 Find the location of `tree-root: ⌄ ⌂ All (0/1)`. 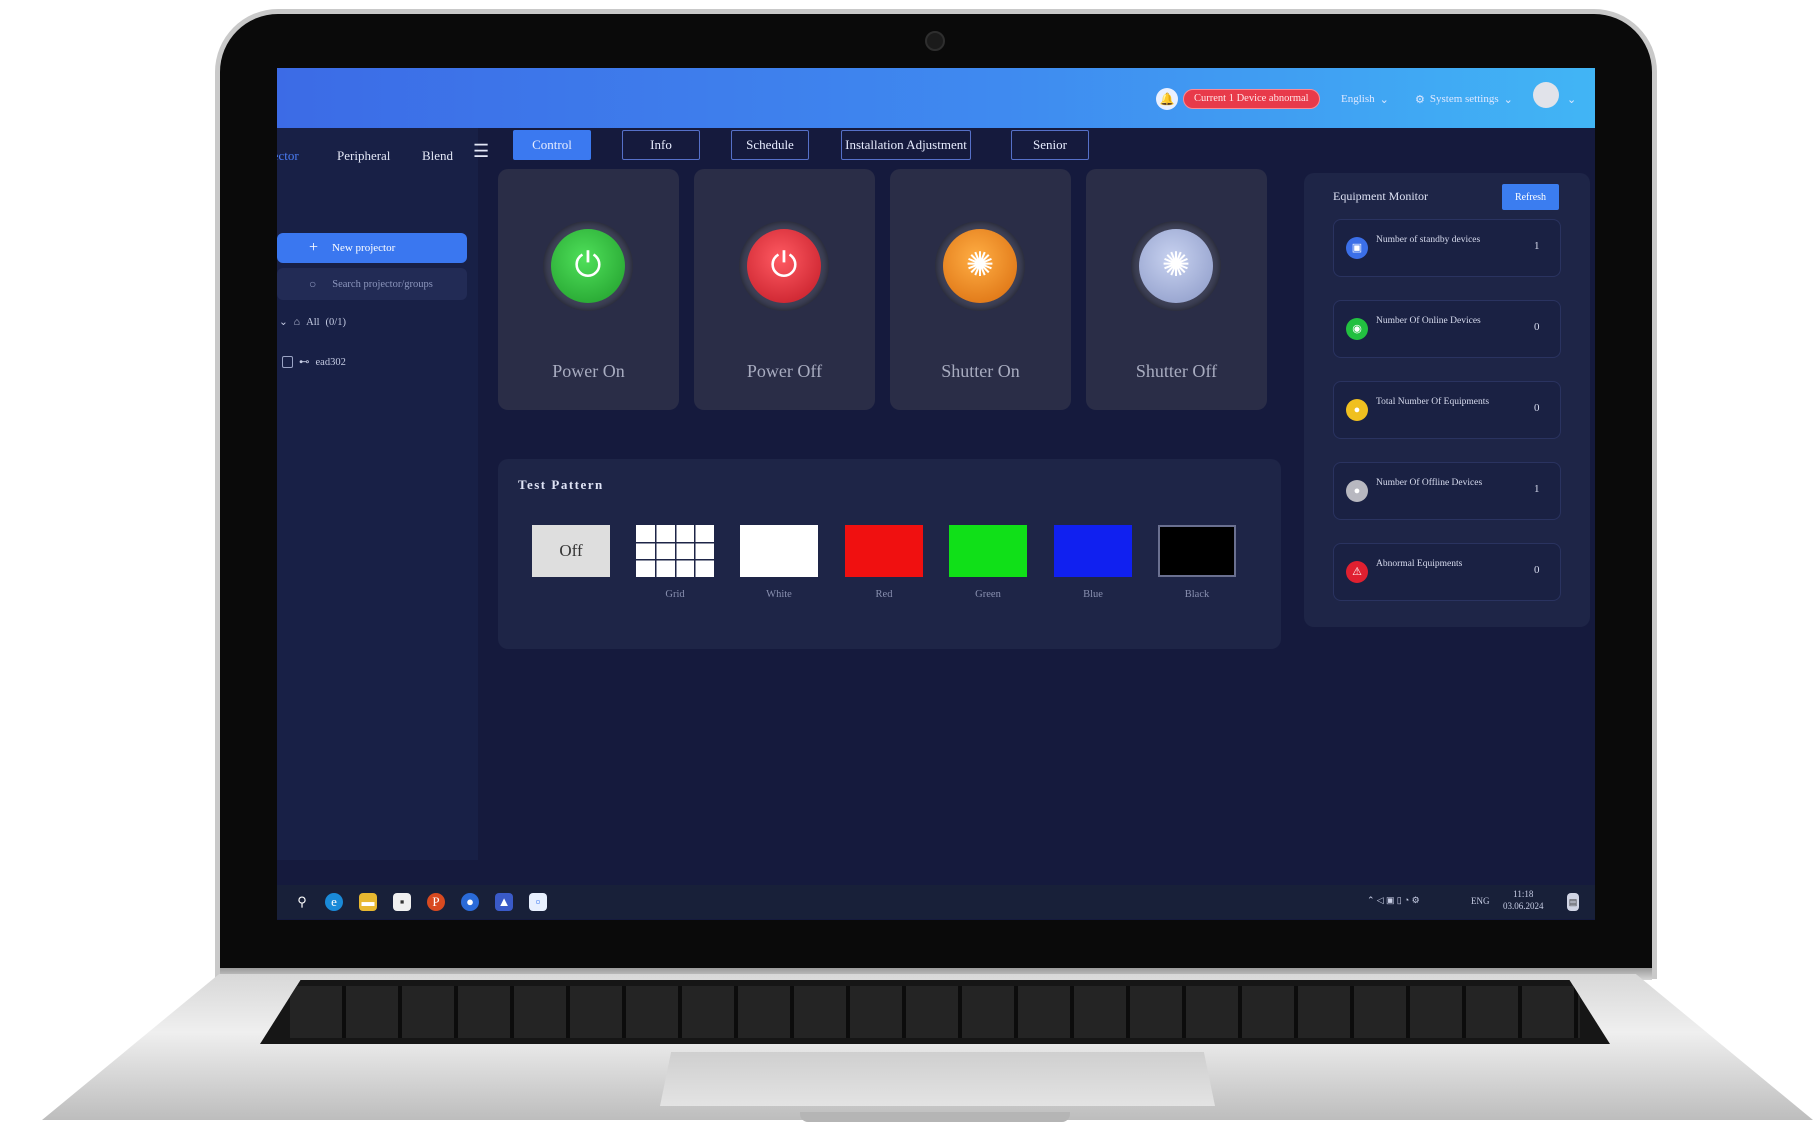

tree-root: ⌄ ⌂ All (0/1) is located at coordinates (312, 322).